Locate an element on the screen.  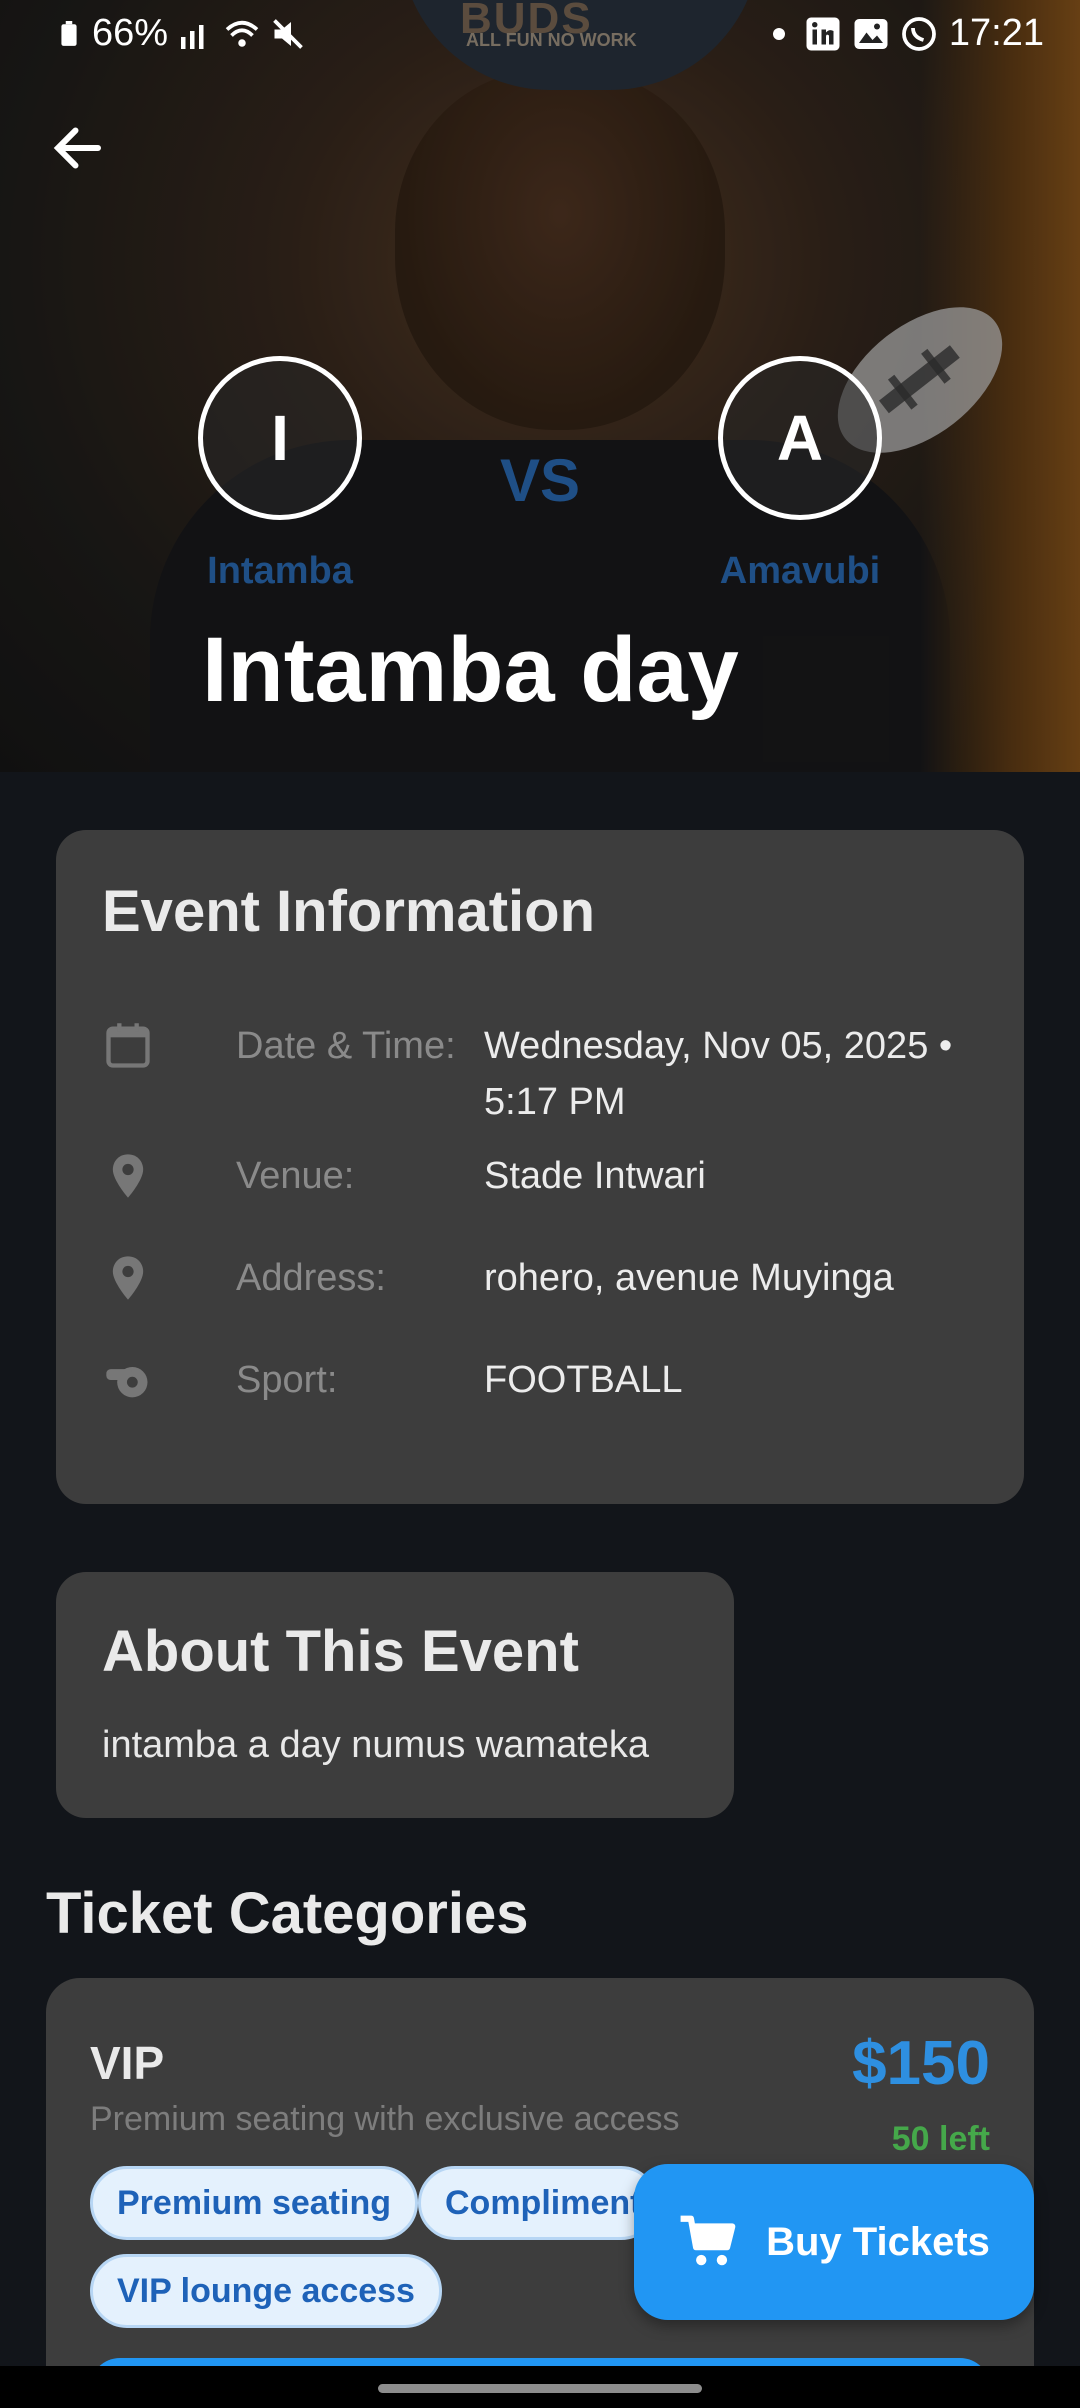
info-value: FOOTBALL is located at coordinates (583, 1380).